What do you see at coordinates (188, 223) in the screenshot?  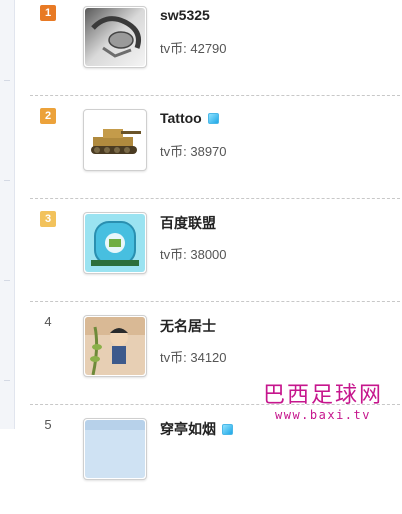 I see `username: 百度联盟` at bounding box center [188, 223].